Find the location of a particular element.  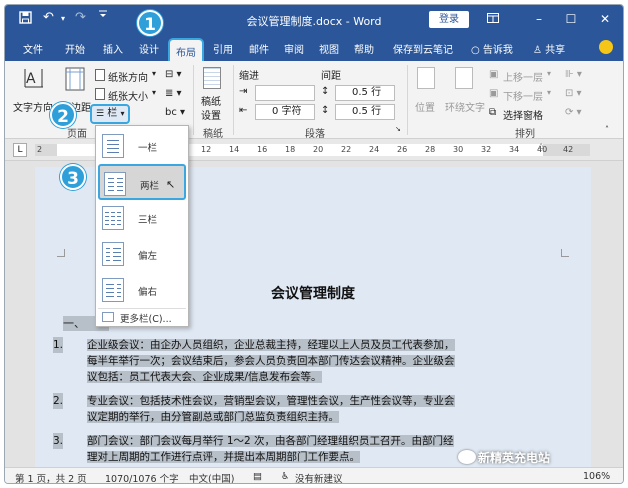

tab-references: 引用 is located at coordinates (223, 48).